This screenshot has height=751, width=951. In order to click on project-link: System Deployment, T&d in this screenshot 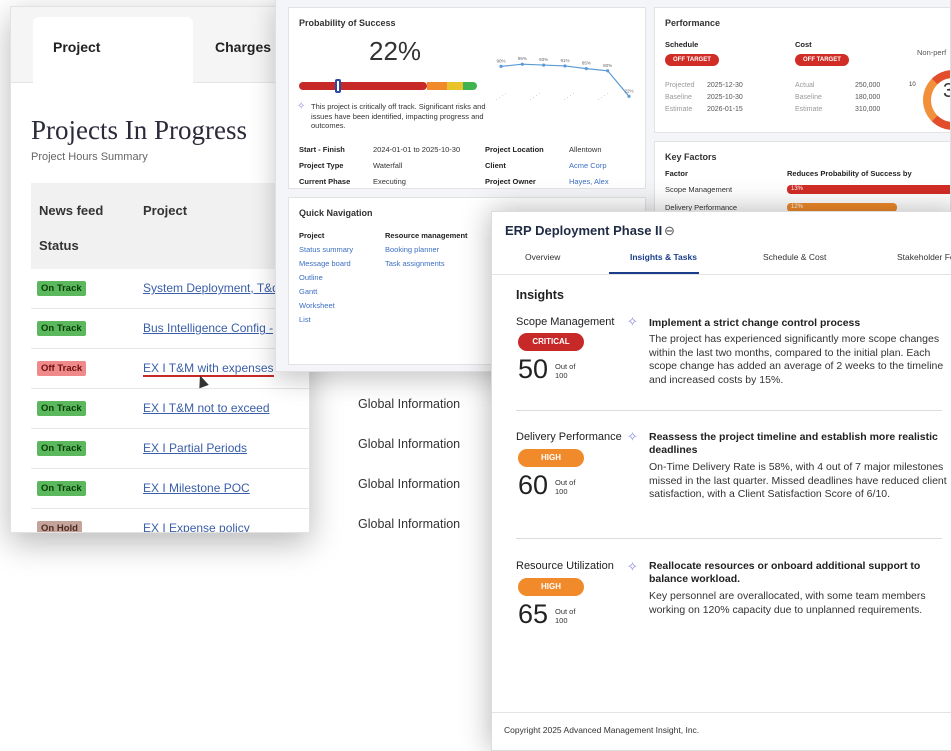, I will do `click(211, 288)`.